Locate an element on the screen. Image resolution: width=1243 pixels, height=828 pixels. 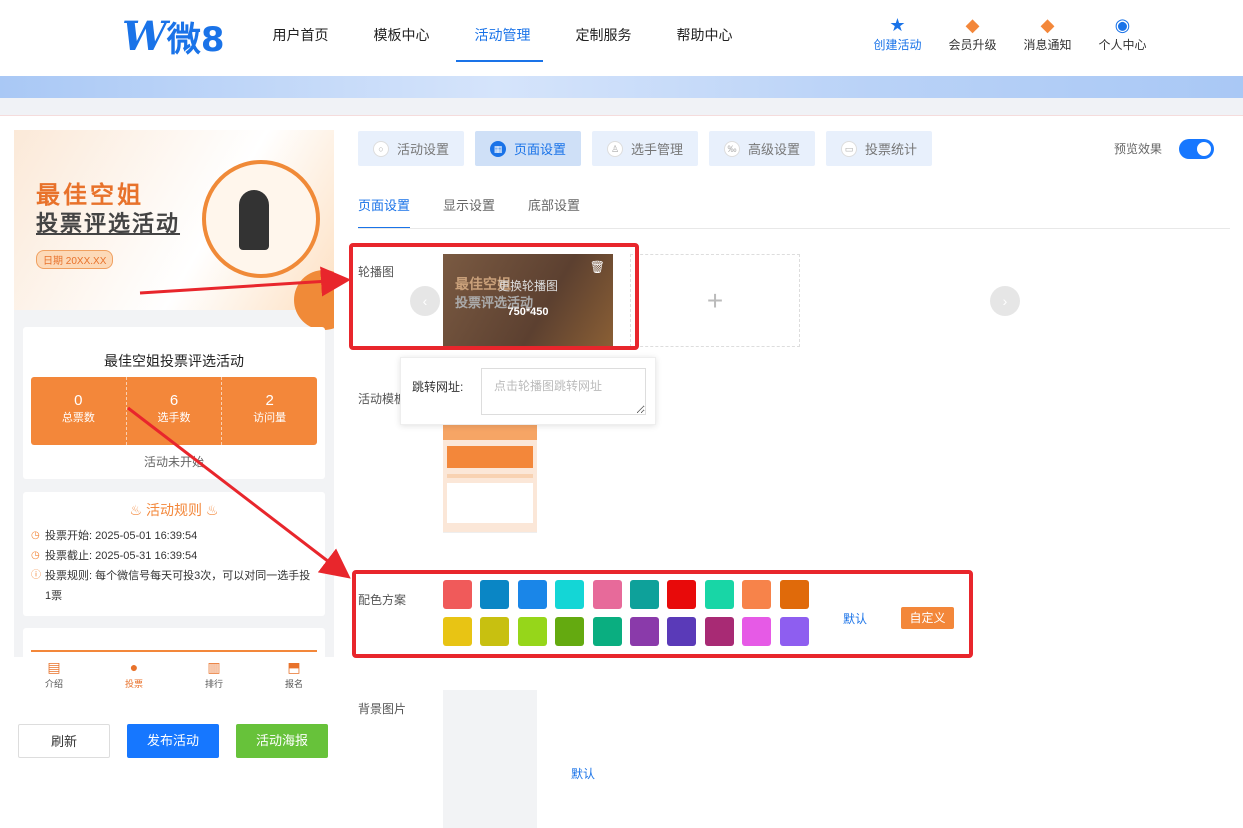
create-activity-button: ★ 创建活动 is located at coordinates (897, 33).